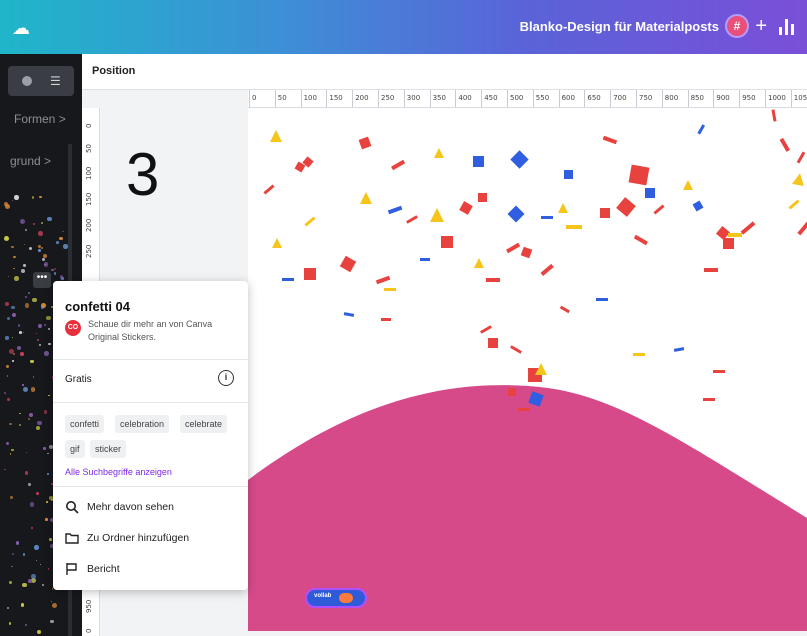  Describe the element at coordinates (89, 173) in the screenshot. I see `ruler-label: 100` at that location.